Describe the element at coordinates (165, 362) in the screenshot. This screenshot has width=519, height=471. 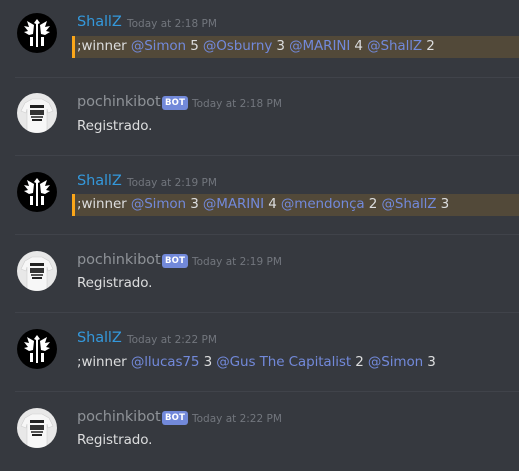
I see `user-mention: @llucas75` at that location.